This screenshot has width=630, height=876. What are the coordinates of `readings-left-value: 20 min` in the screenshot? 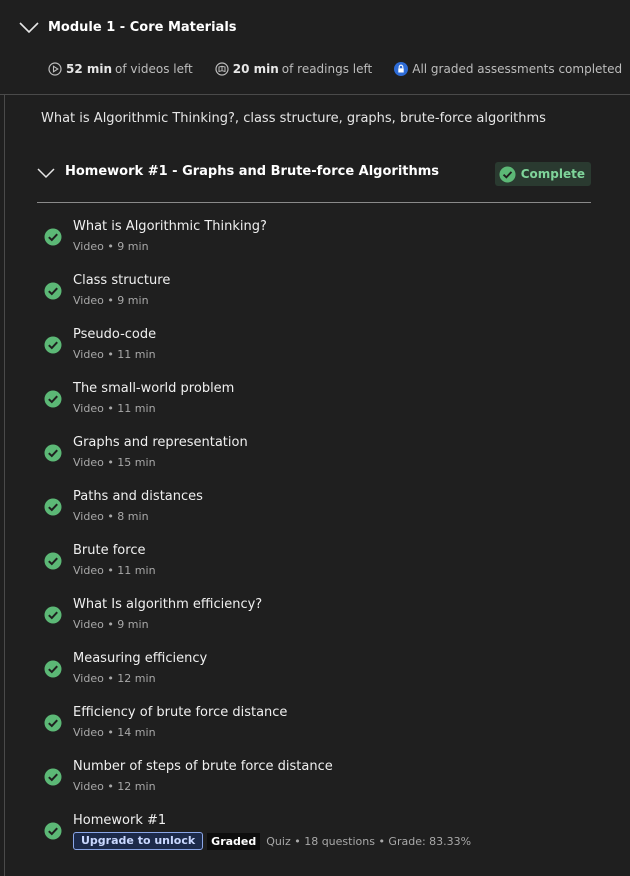 It's located at (255, 69).